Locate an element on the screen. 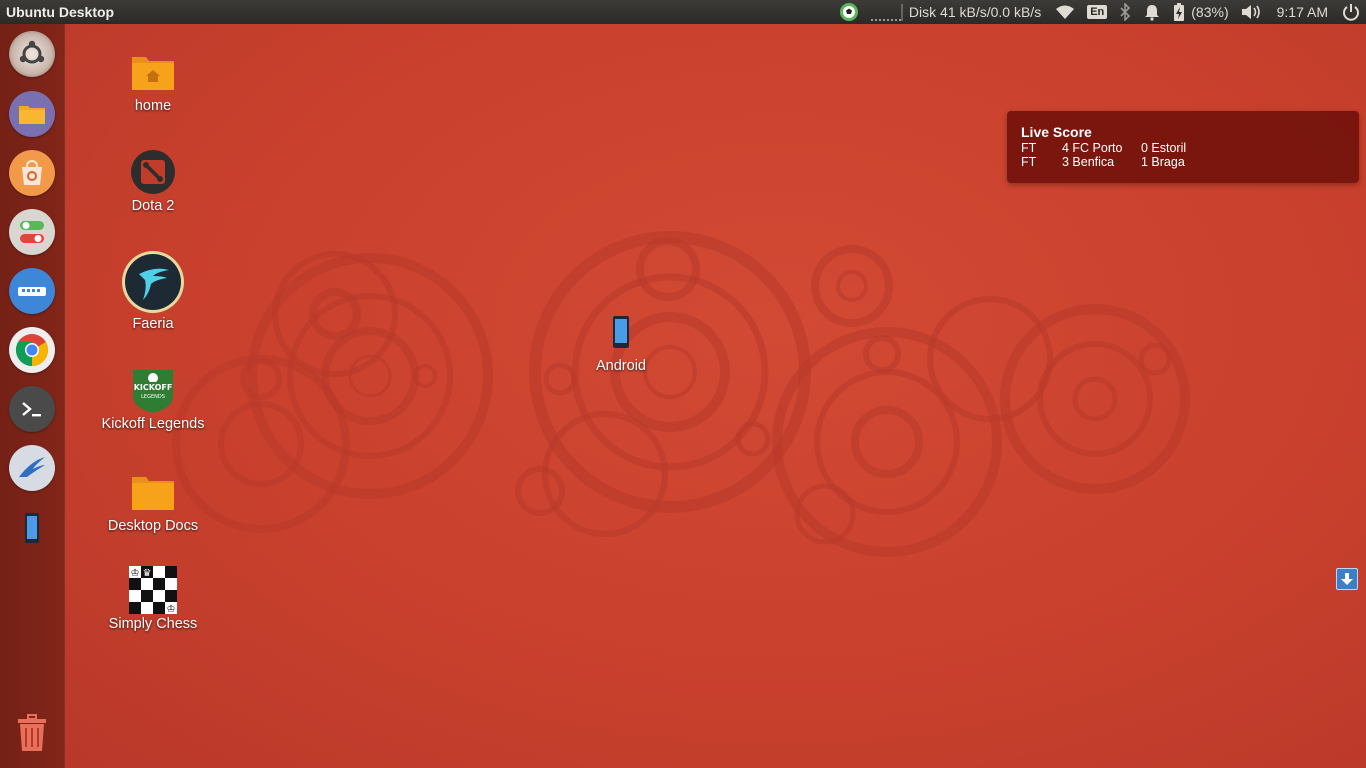  desktop-icon-faeria: Faeria is located at coordinates (153, 291).